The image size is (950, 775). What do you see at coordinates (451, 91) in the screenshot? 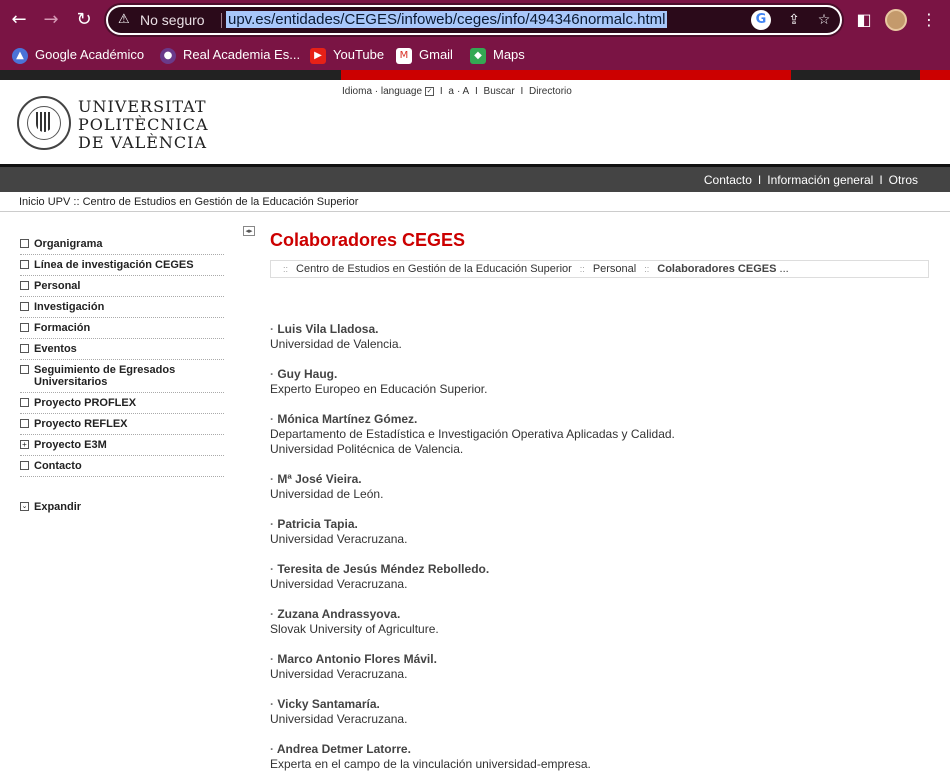
I see `small-font-link: a` at bounding box center [451, 91].